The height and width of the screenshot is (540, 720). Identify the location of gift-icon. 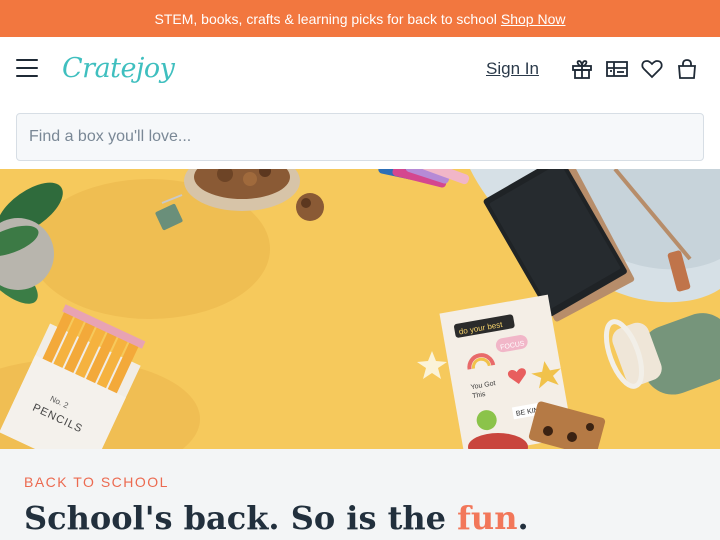
(582, 69).